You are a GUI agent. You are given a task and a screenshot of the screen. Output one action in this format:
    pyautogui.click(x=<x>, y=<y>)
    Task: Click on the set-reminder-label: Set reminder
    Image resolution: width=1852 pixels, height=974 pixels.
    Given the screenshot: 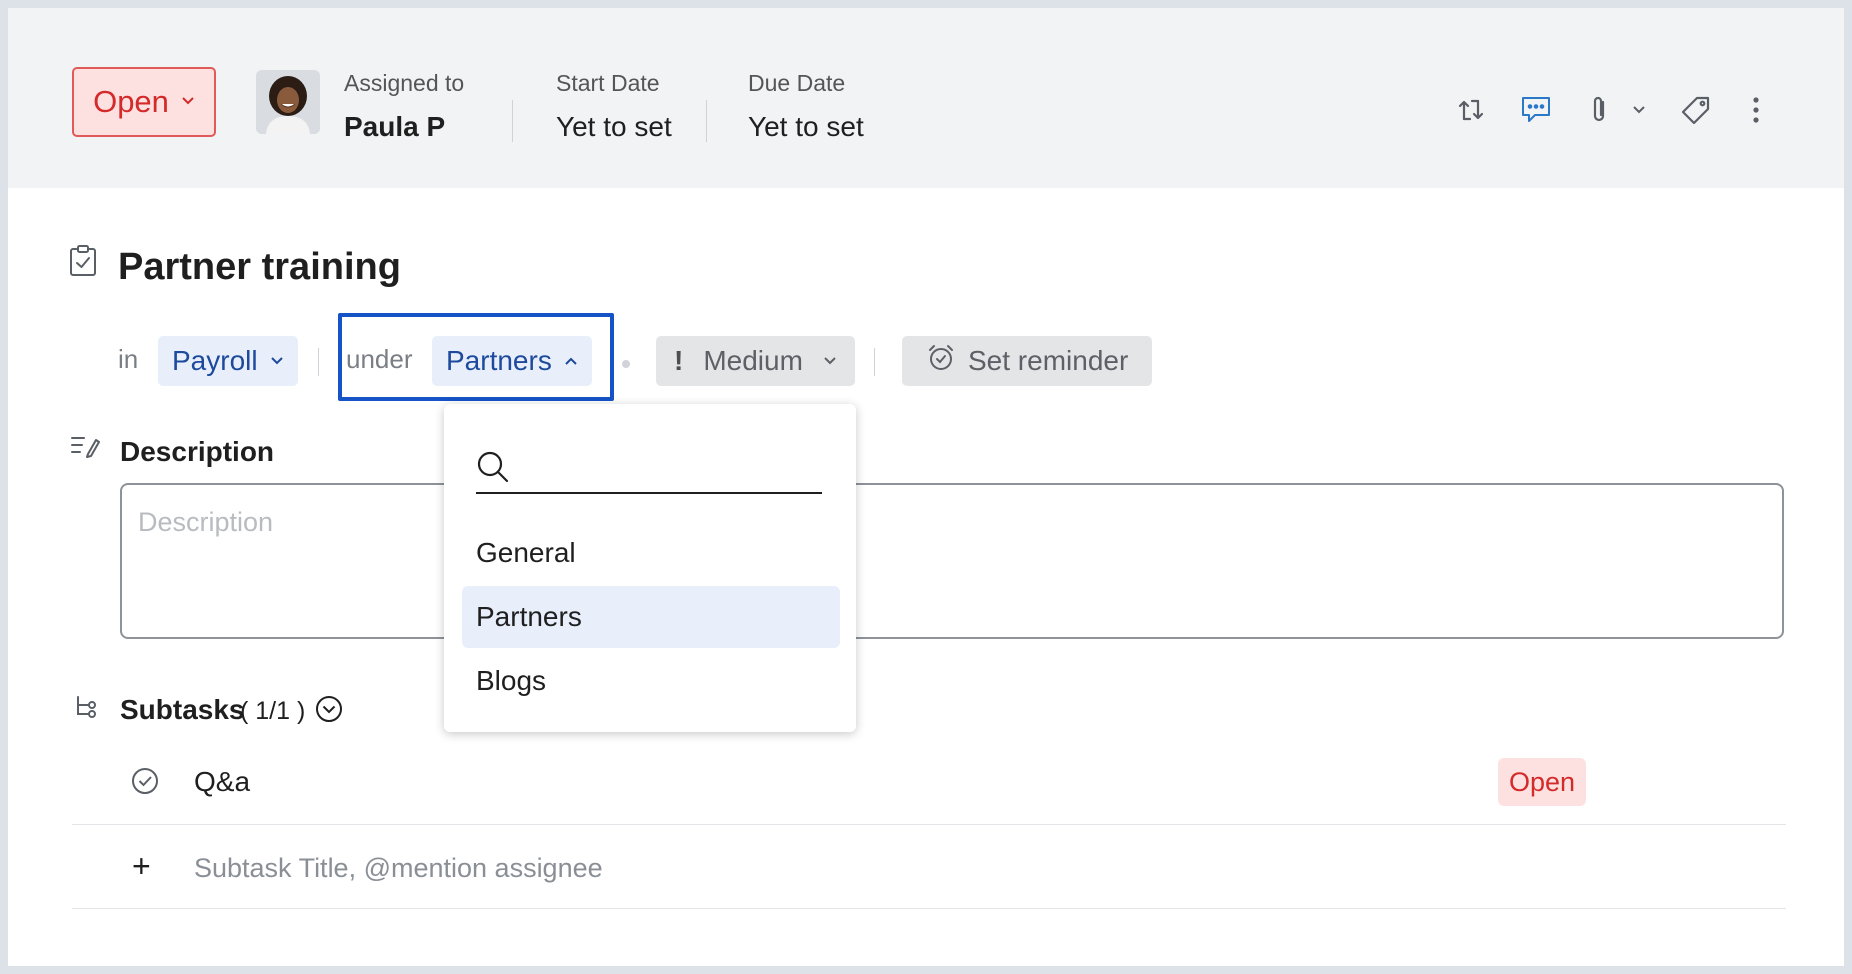 What is the action you would take?
    pyautogui.click(x=1048, y=360)
    